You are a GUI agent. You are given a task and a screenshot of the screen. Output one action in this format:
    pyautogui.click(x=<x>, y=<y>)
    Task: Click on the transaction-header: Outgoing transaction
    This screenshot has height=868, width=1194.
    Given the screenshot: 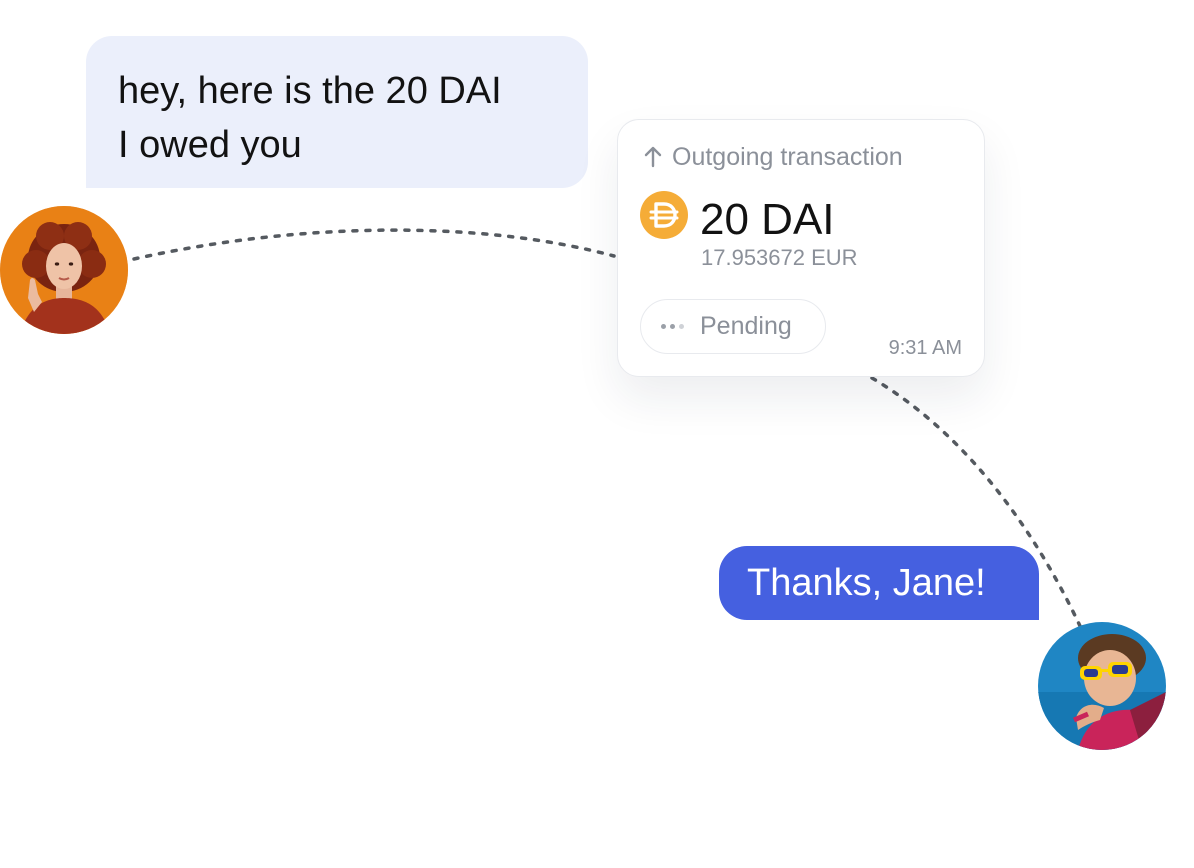 What is the action you would take?
    pyautogui.click(x=772, y=157)
    